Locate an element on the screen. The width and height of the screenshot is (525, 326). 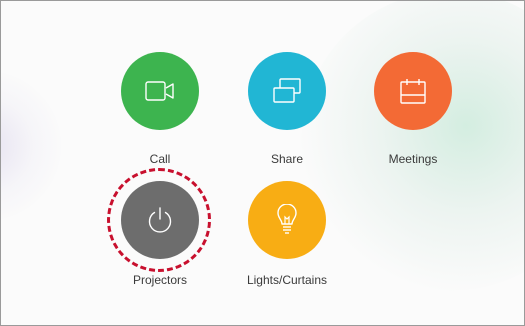
calendar-icon is located at coordinates (413, 91).